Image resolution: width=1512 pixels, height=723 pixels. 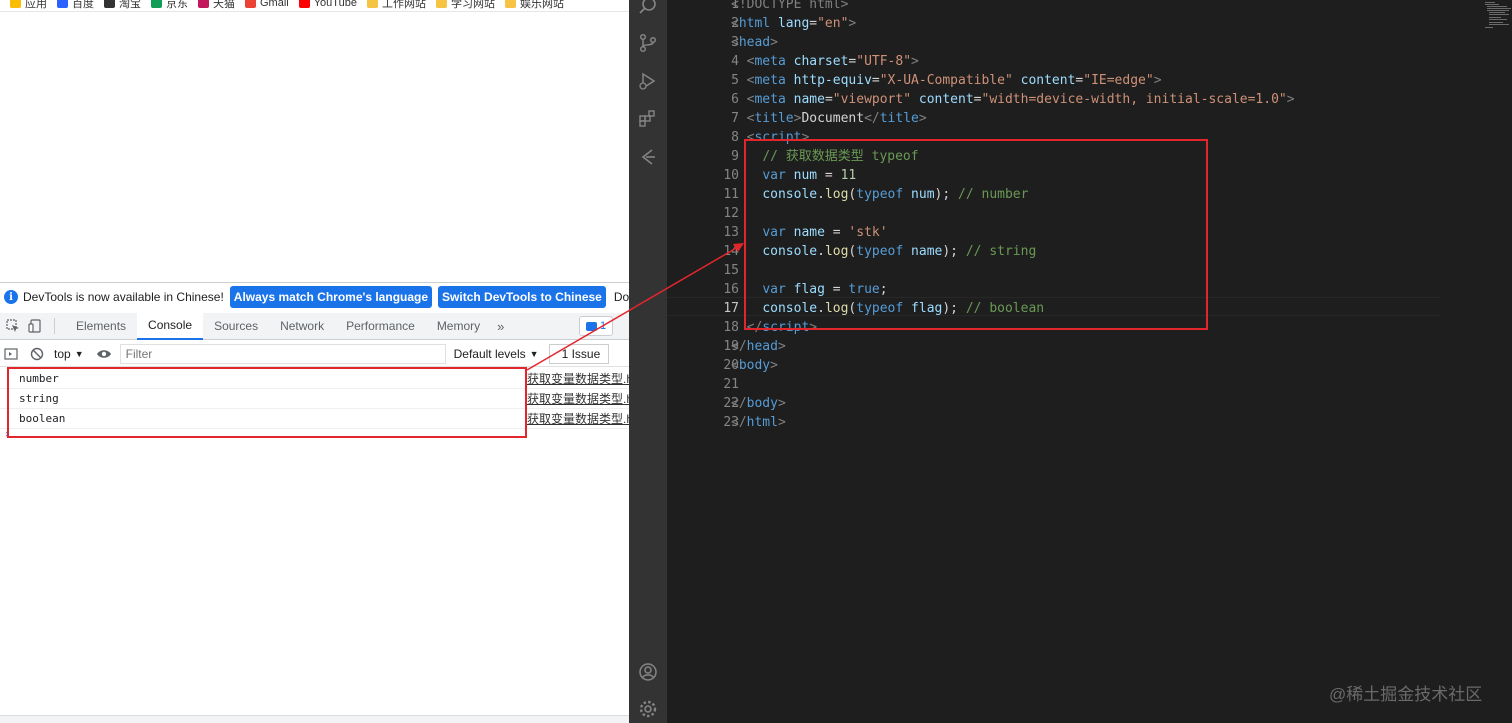 I want to click on line-number: 5, so click(x=735, y=80).